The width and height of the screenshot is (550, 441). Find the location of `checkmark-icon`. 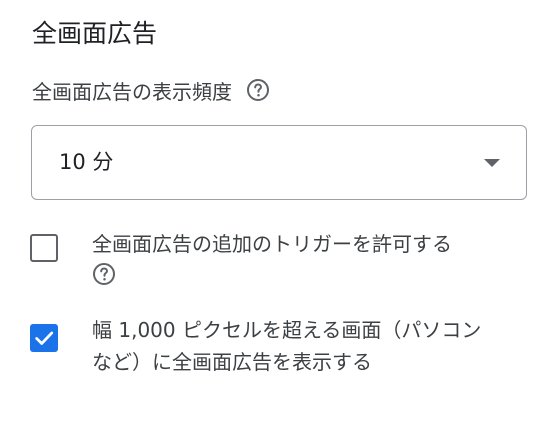

checkmark-icon is located at coordinates (44, 338).